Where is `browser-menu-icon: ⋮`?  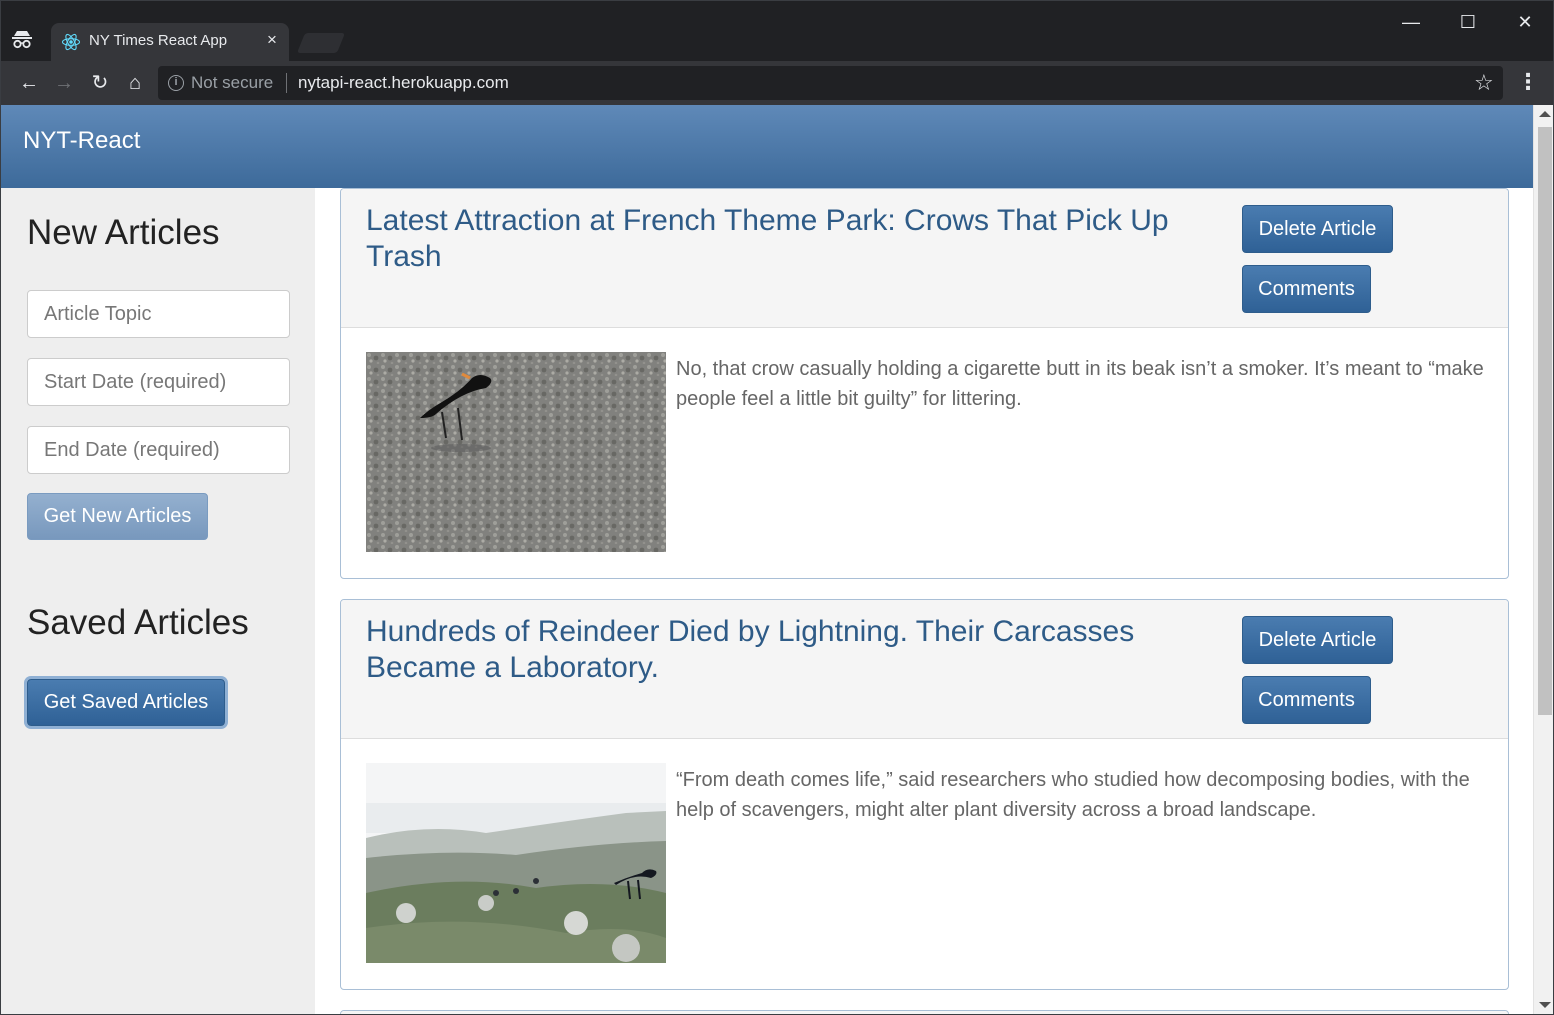
browser-menu-icon: ⋮ is located at coordinates (1528, 83).